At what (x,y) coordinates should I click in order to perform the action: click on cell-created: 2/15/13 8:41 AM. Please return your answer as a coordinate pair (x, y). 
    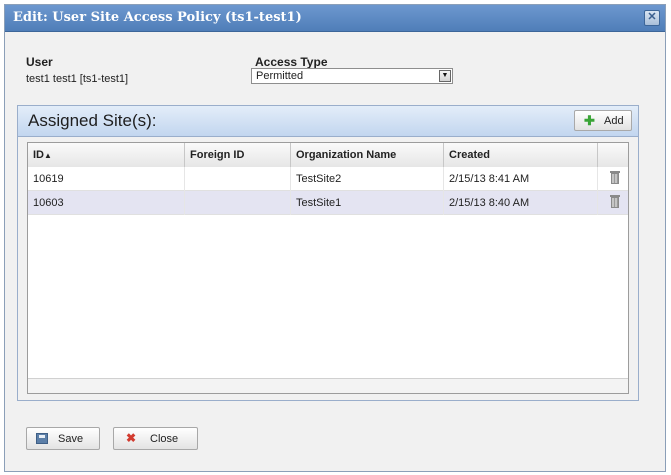
    Looking at the image, I should click on (521, 179).